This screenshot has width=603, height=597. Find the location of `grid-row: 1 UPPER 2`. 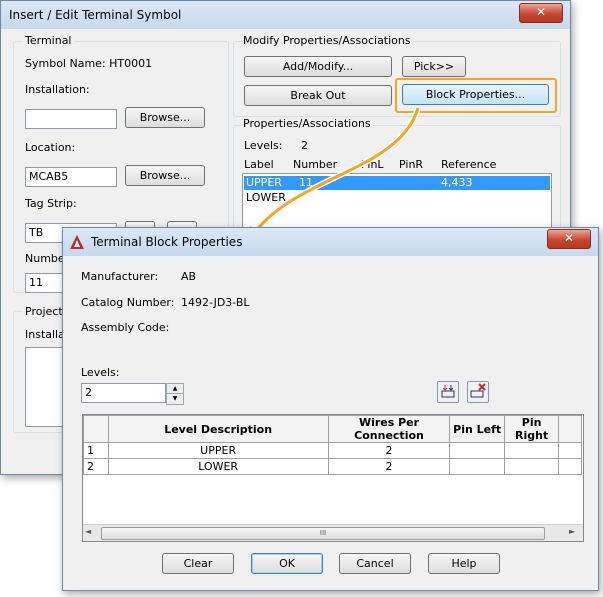

grid-row: 1 UPPER 2 is located at coordinates (332, 450).